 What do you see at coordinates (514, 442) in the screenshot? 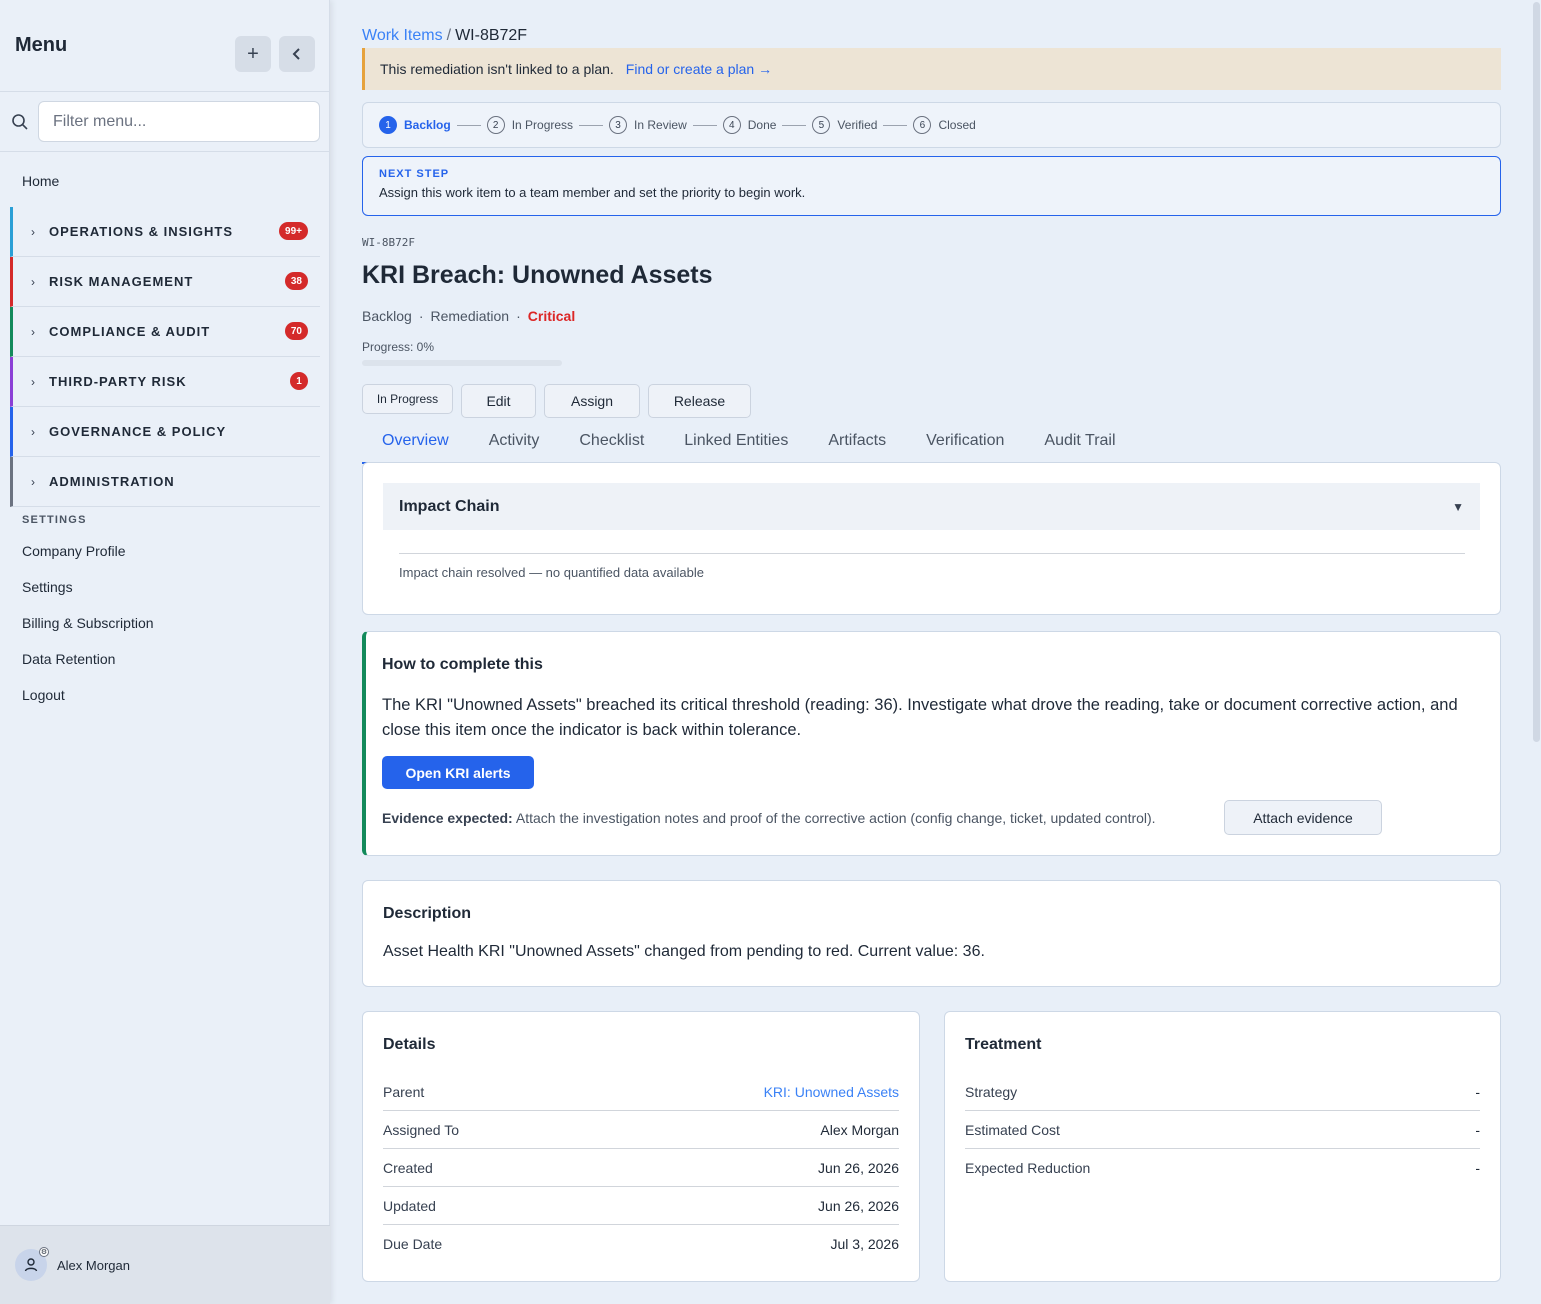
I see `tab-activity: Activity` at bounding box center [514, 442].